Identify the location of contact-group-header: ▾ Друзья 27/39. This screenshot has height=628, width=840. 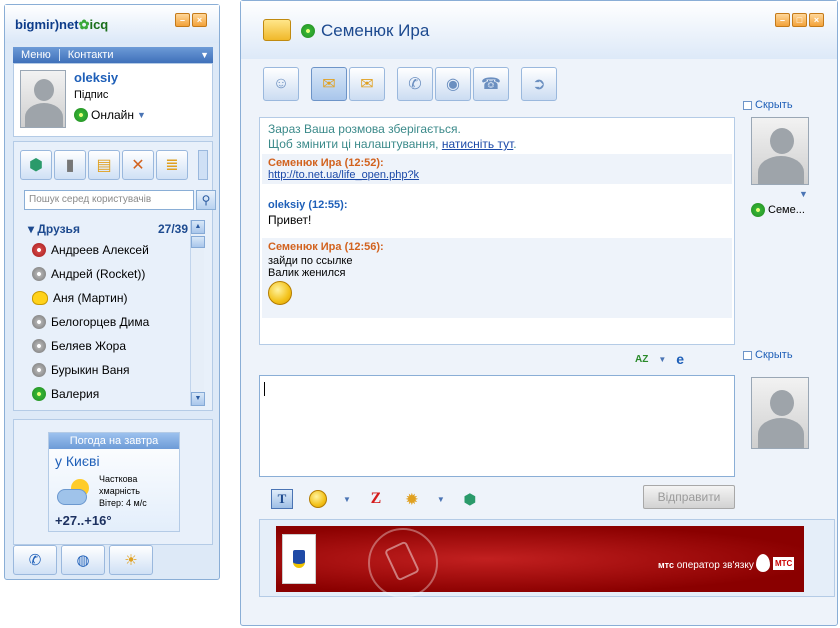
(108, 229).